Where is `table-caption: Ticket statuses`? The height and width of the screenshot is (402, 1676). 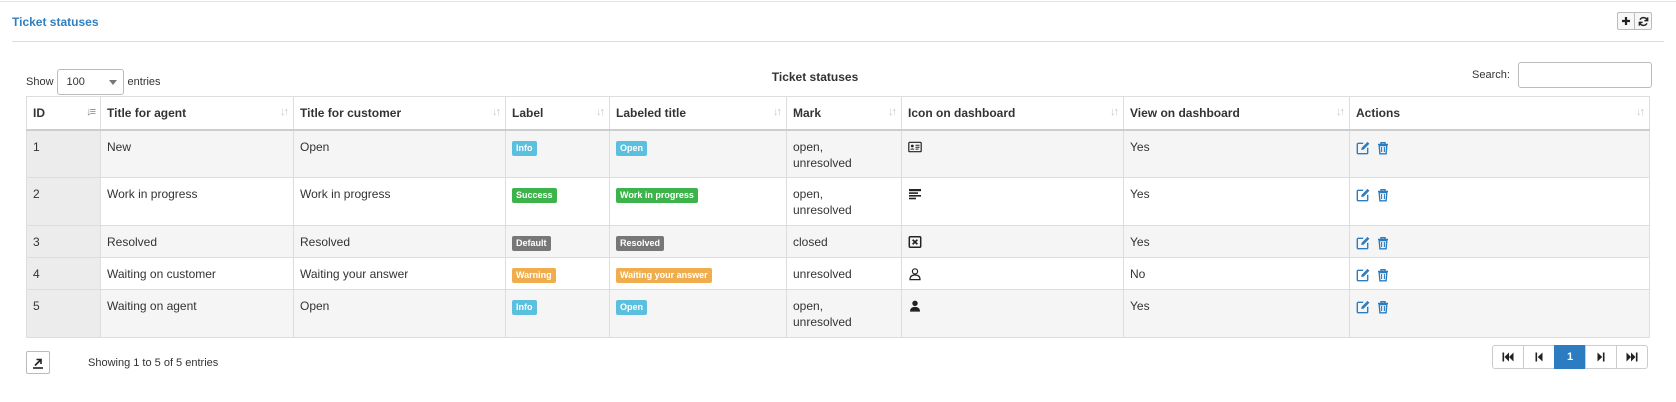
table-caption: Ticket statuses is located at coordinates (815, 77).